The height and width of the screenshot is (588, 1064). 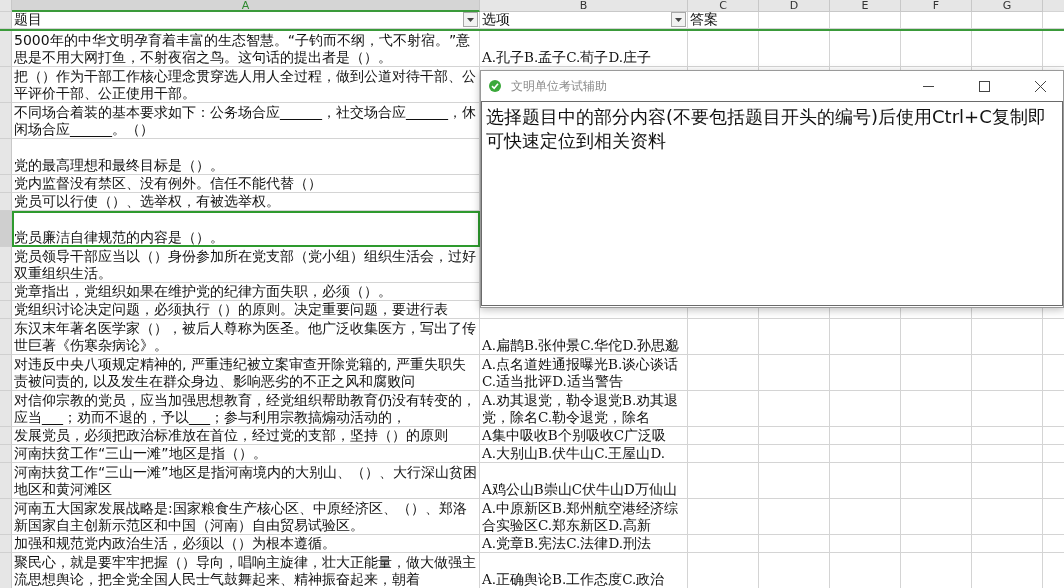 I want to click on table-cell: A.扁鹊B.张仲景C.华佗D.孙思邈, so click(x=584, y=337).